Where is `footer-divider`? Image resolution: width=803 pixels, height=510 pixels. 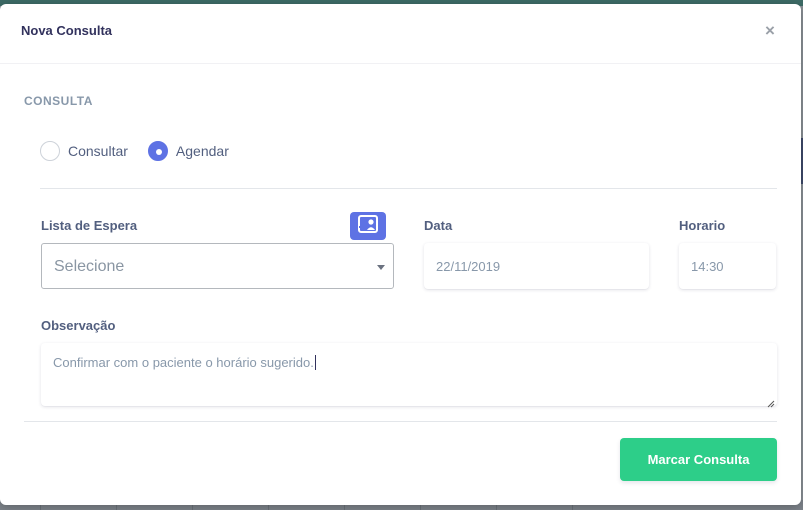 footer-divider is located at coordinates (400, 421).